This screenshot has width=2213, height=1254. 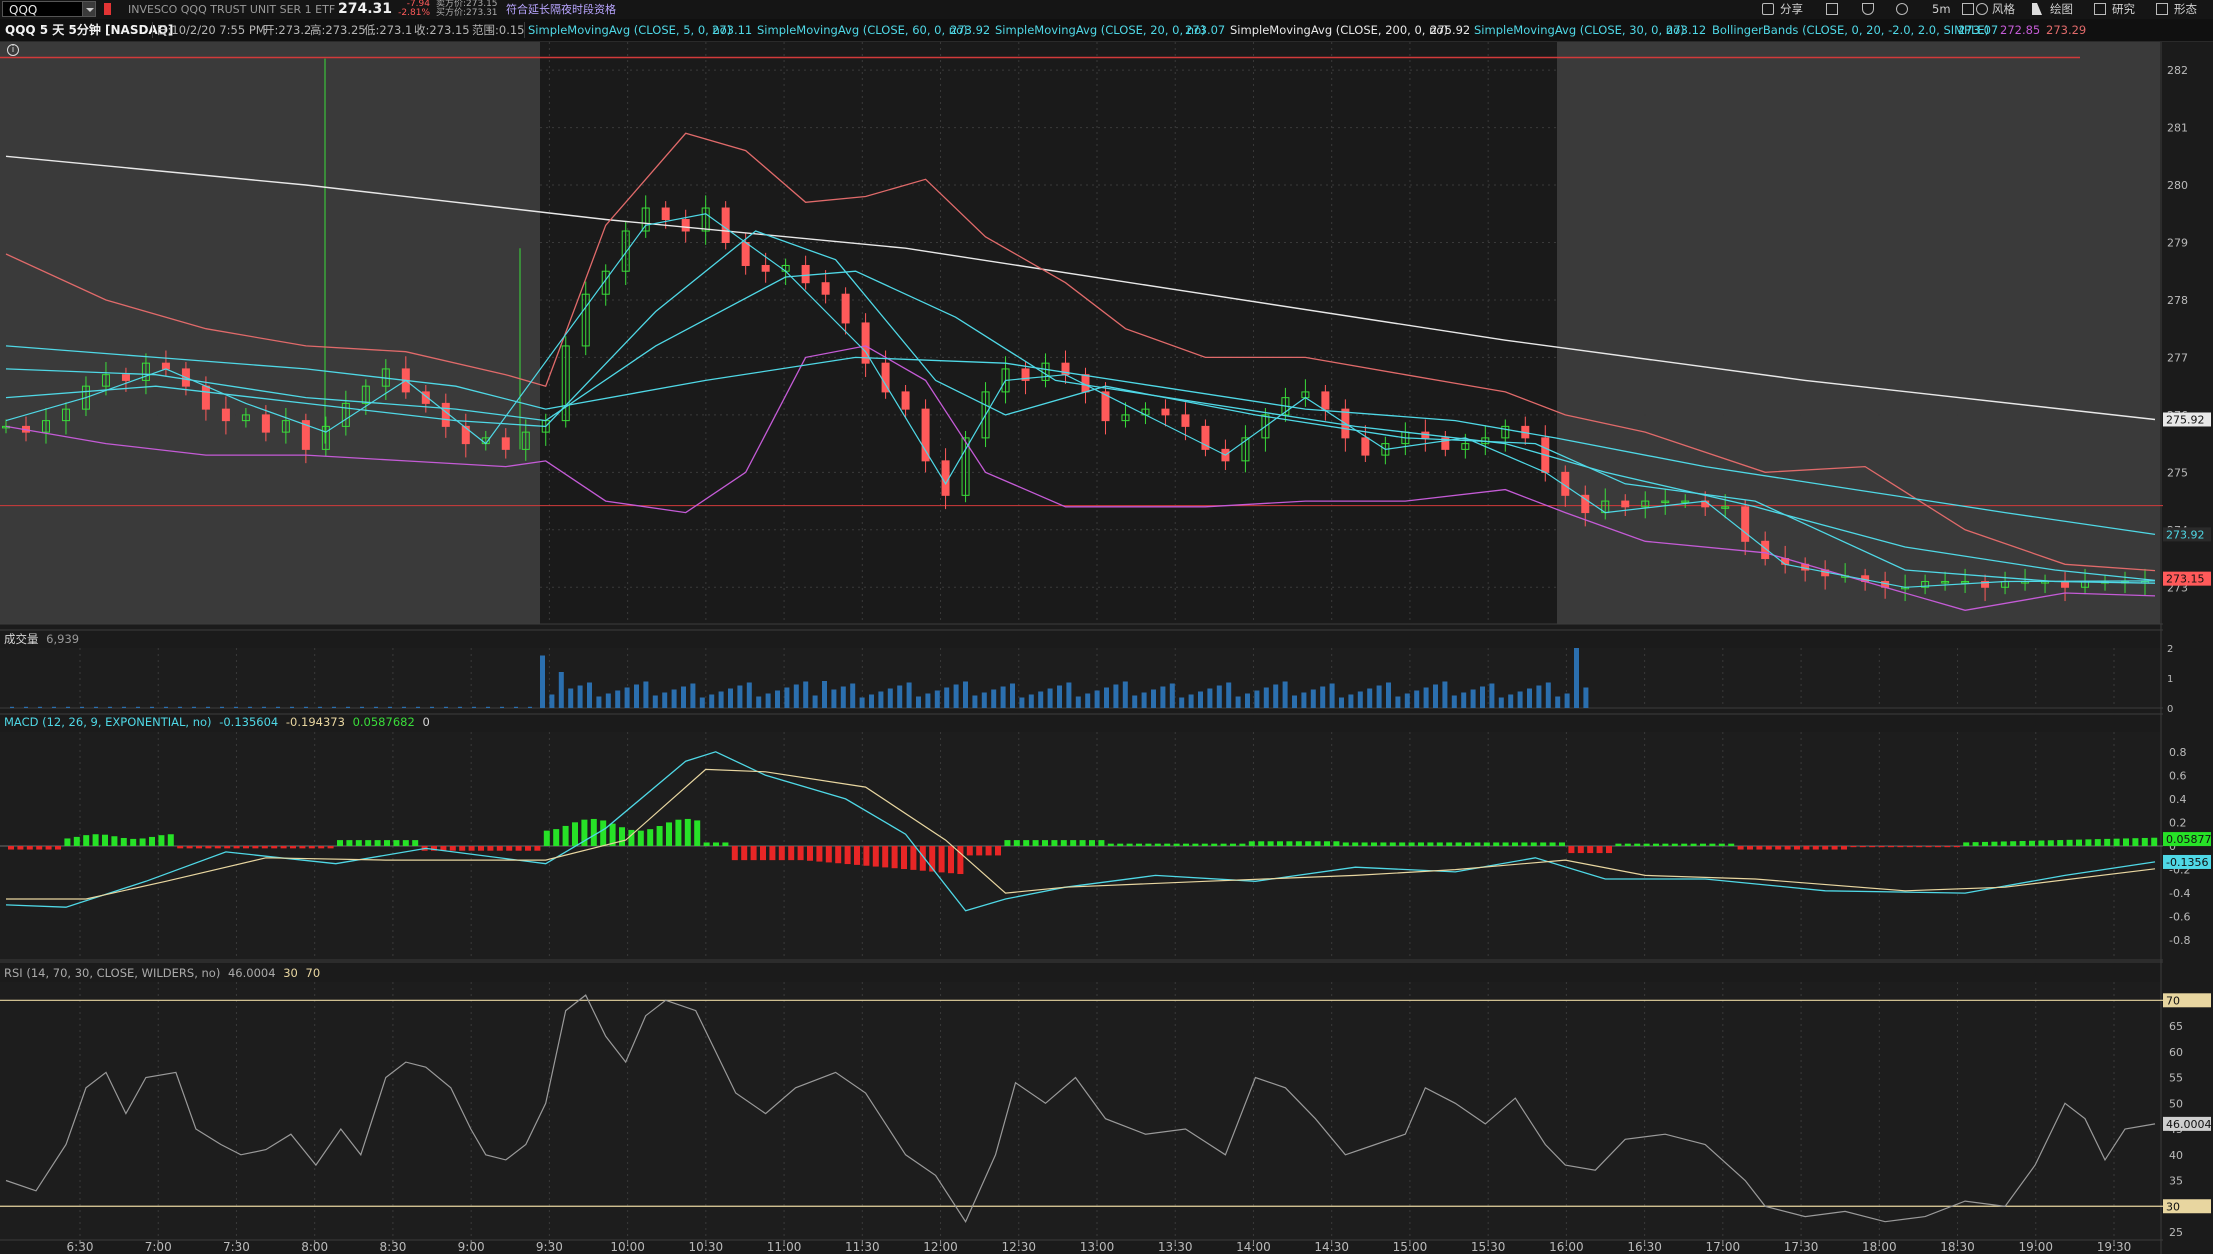 I want to click on symbol-dropdown-icon, so click(x=89, y=9).